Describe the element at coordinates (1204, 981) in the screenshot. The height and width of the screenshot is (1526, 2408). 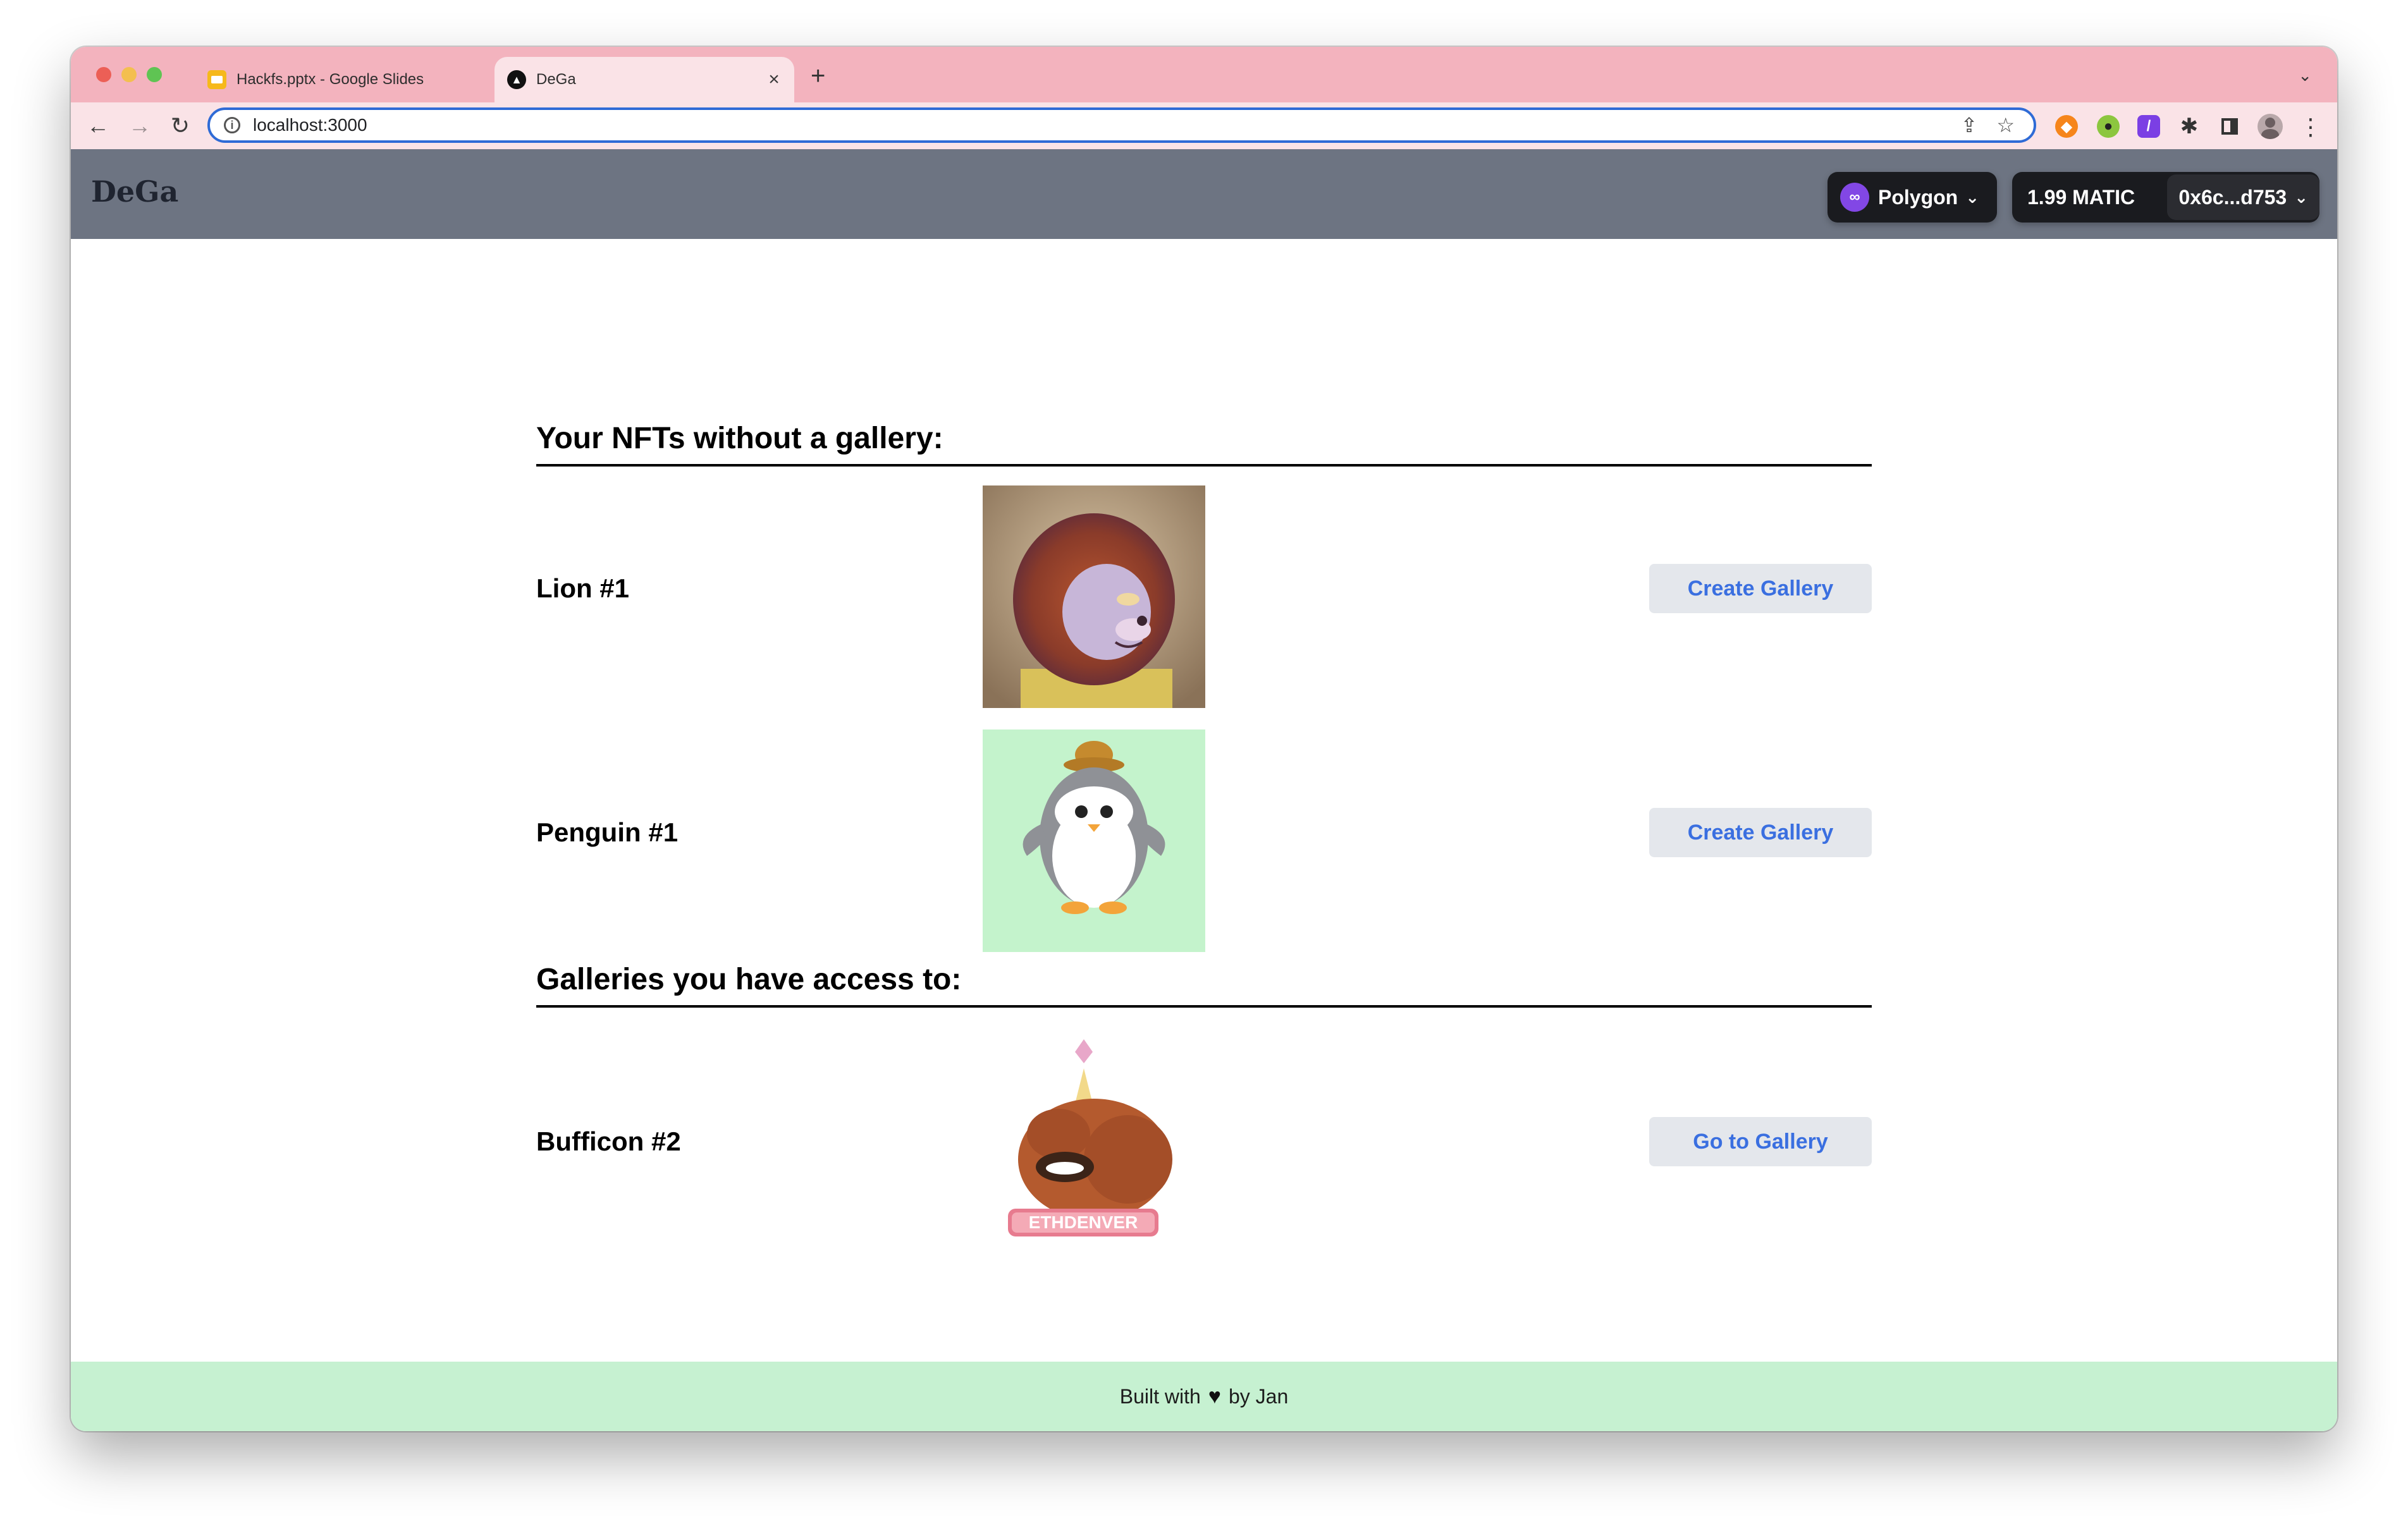
I see `section-heading-galleries-access: Galleries you have access to:` at that location.